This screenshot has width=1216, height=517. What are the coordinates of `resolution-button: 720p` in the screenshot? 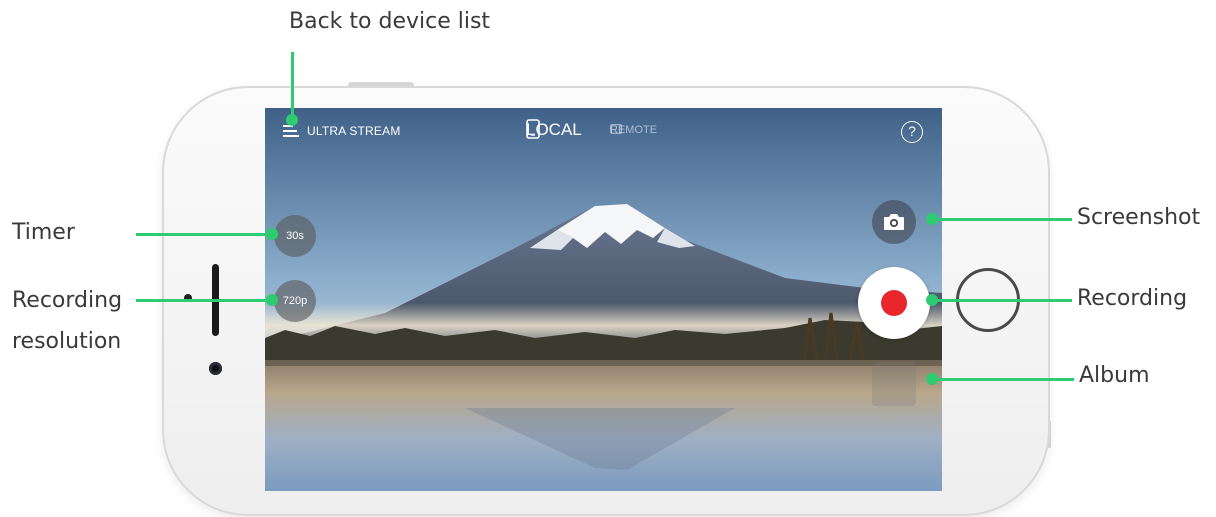 It's located at (295, 301).